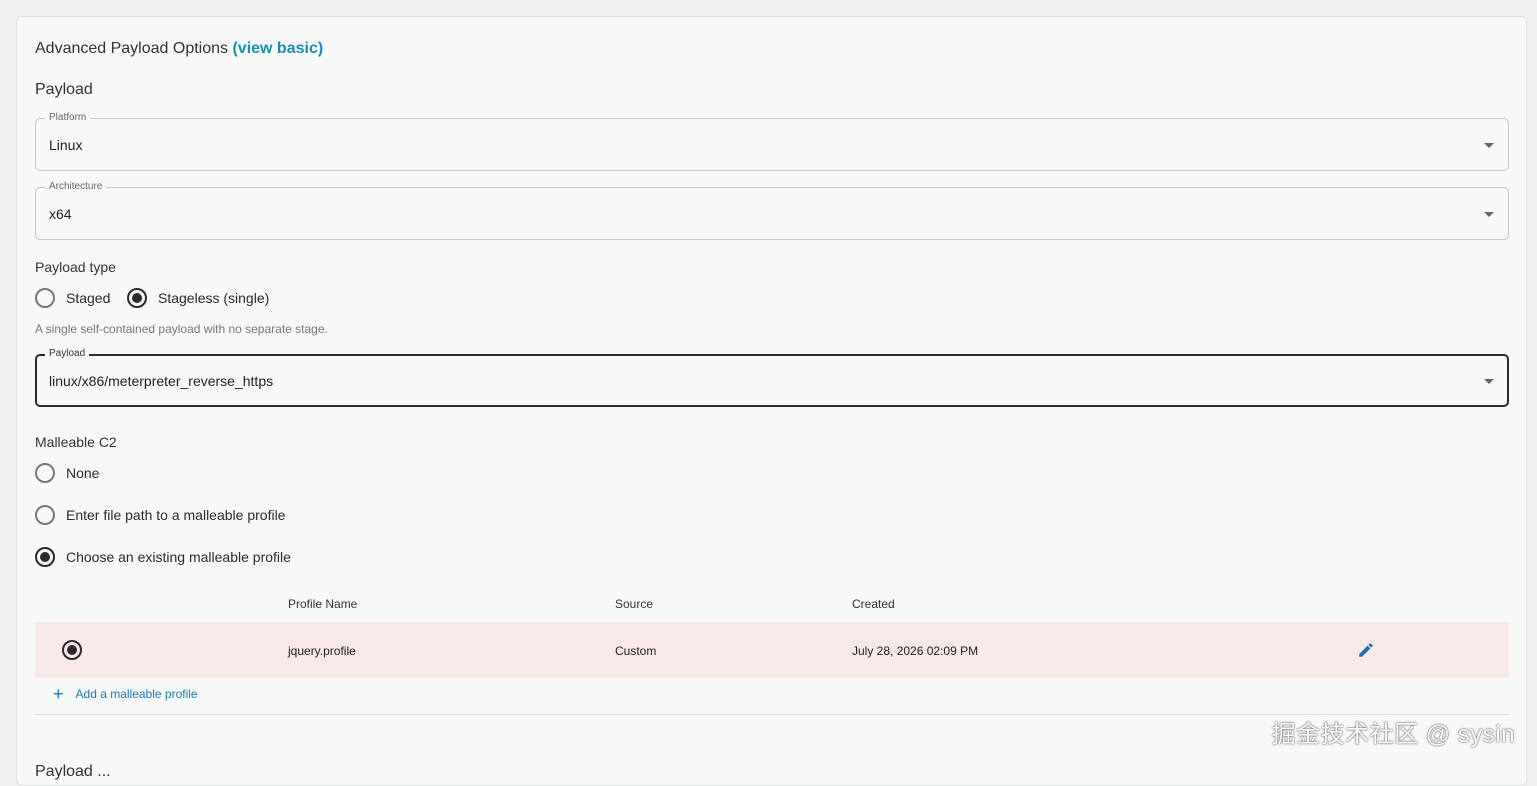  I want to click on column-header-source: Source, so click(634, 604).